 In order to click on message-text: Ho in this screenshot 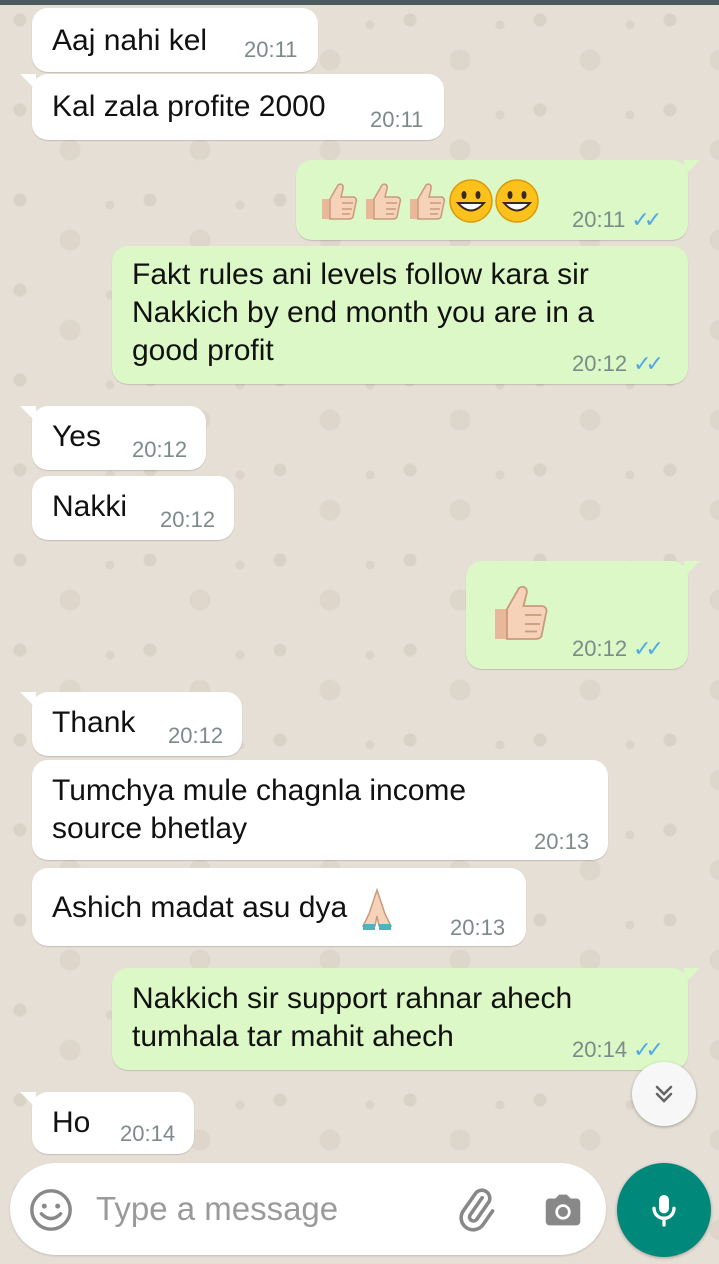, I will do `click(71, 1122)`.